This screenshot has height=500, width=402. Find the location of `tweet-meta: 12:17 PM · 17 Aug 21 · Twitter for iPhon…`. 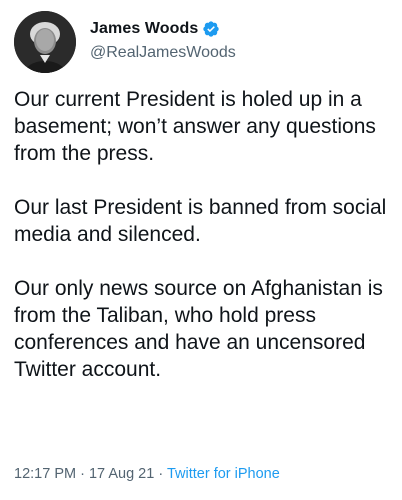

tweet-meta: 12:17 PM · 17 Aug 21 · Twitter for iPhon… is located at coordinates (147, 474).